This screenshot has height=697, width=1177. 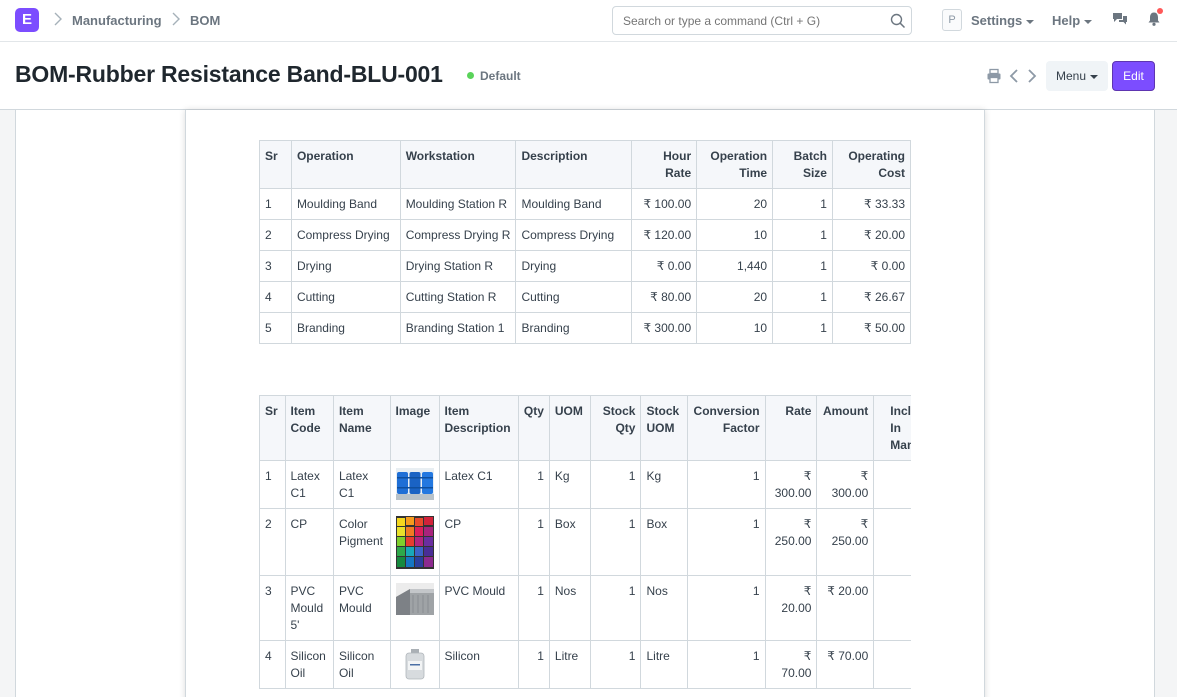 I want to click on help-label: Help, so click(x=1066, y=20).